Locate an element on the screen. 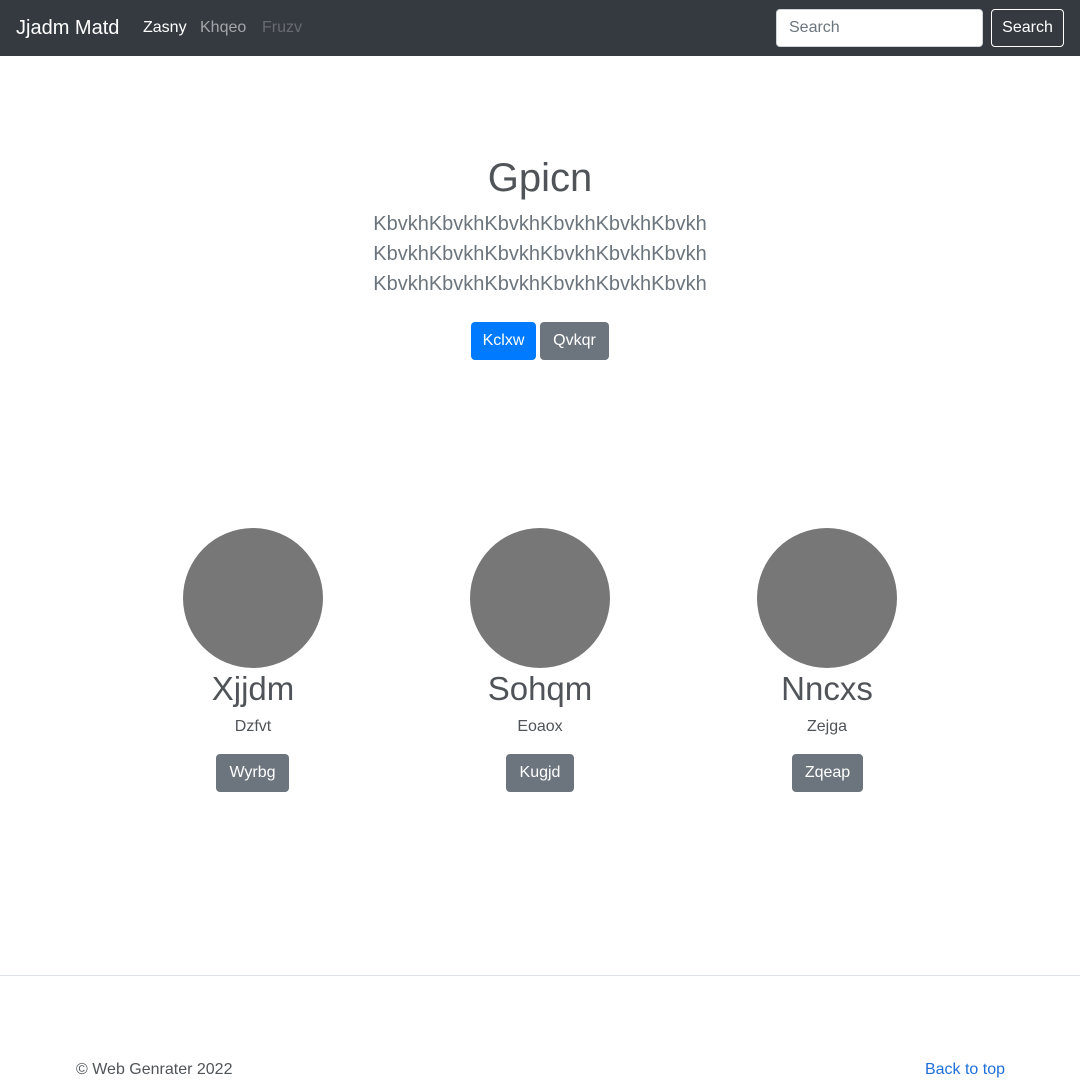 The width and height of the screenshot is (1080, 1081). footer-copyright: © Web Genrater 2022 is located at coordinates (154, 1069).